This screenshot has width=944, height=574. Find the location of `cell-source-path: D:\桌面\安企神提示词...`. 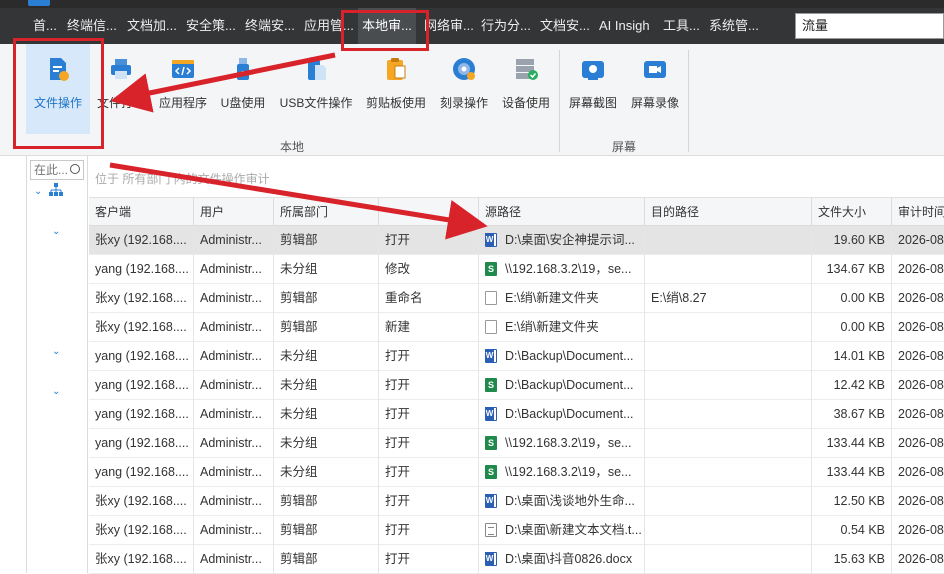

cell-source-path: D:\桌面\安企神提示词... is located at coordinates (562, 240).